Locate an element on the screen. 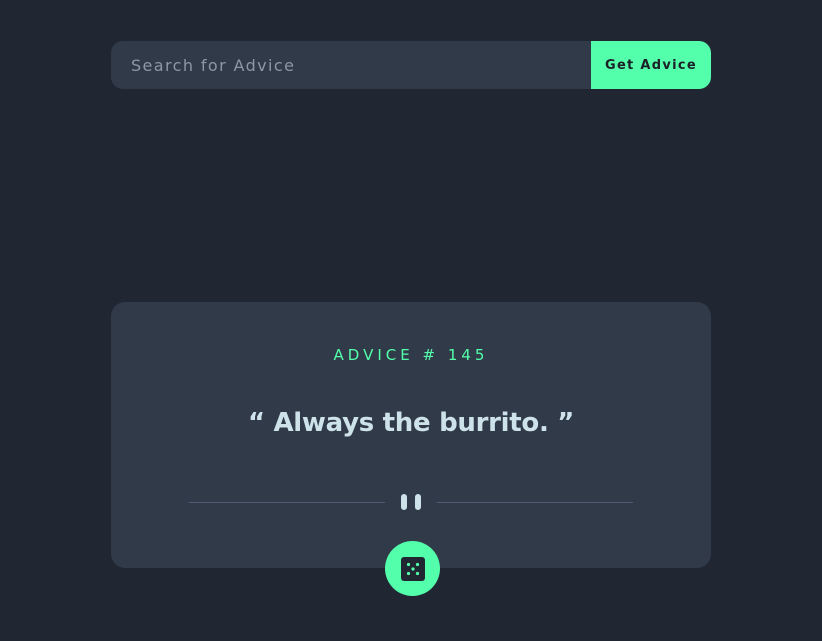 The image size is (822, 641). divider-line-left is located at coordinates (287, 502).